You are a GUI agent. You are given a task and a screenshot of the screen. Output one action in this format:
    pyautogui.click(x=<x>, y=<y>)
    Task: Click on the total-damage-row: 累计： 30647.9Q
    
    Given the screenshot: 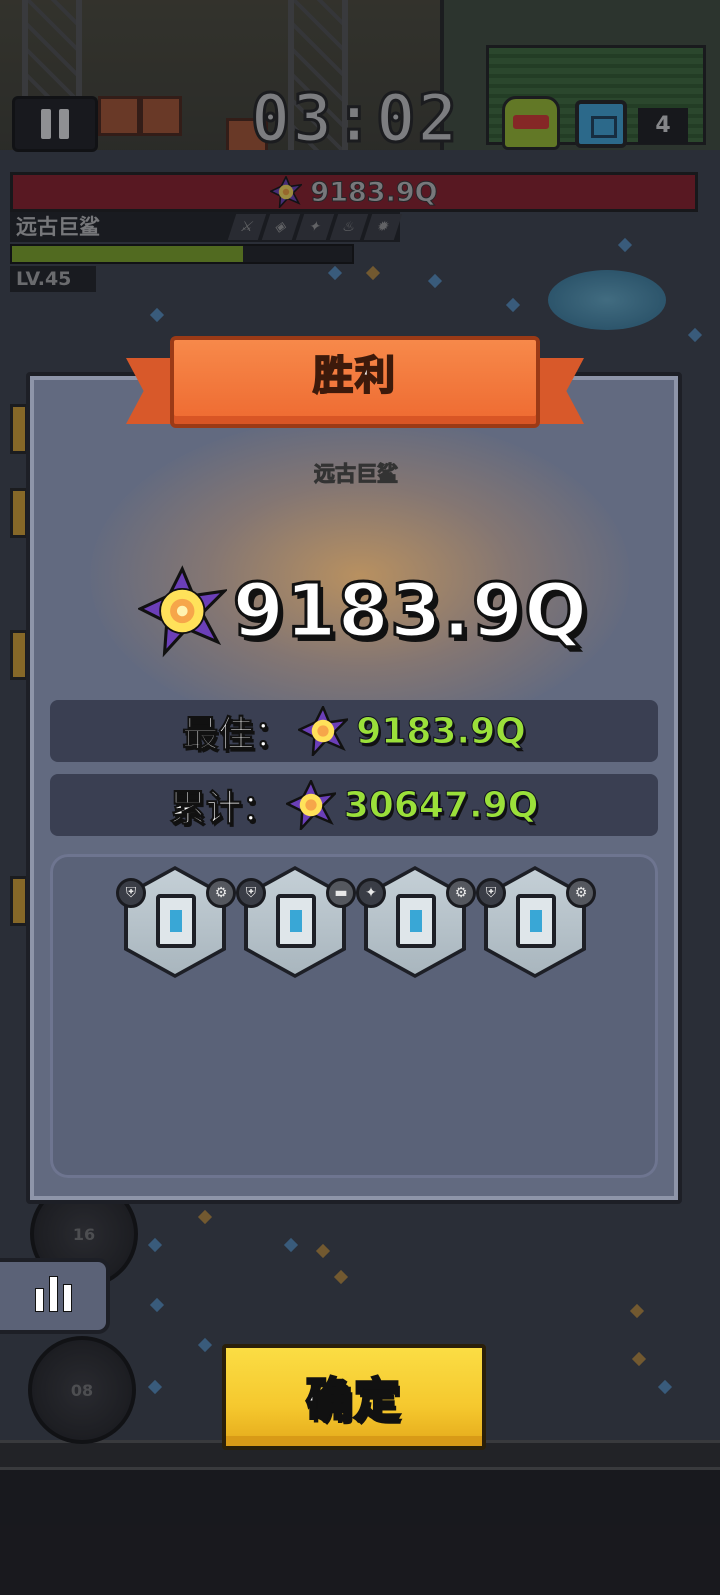 What is the action you would take?
    pyautogui.click(x=354, y=805)
    